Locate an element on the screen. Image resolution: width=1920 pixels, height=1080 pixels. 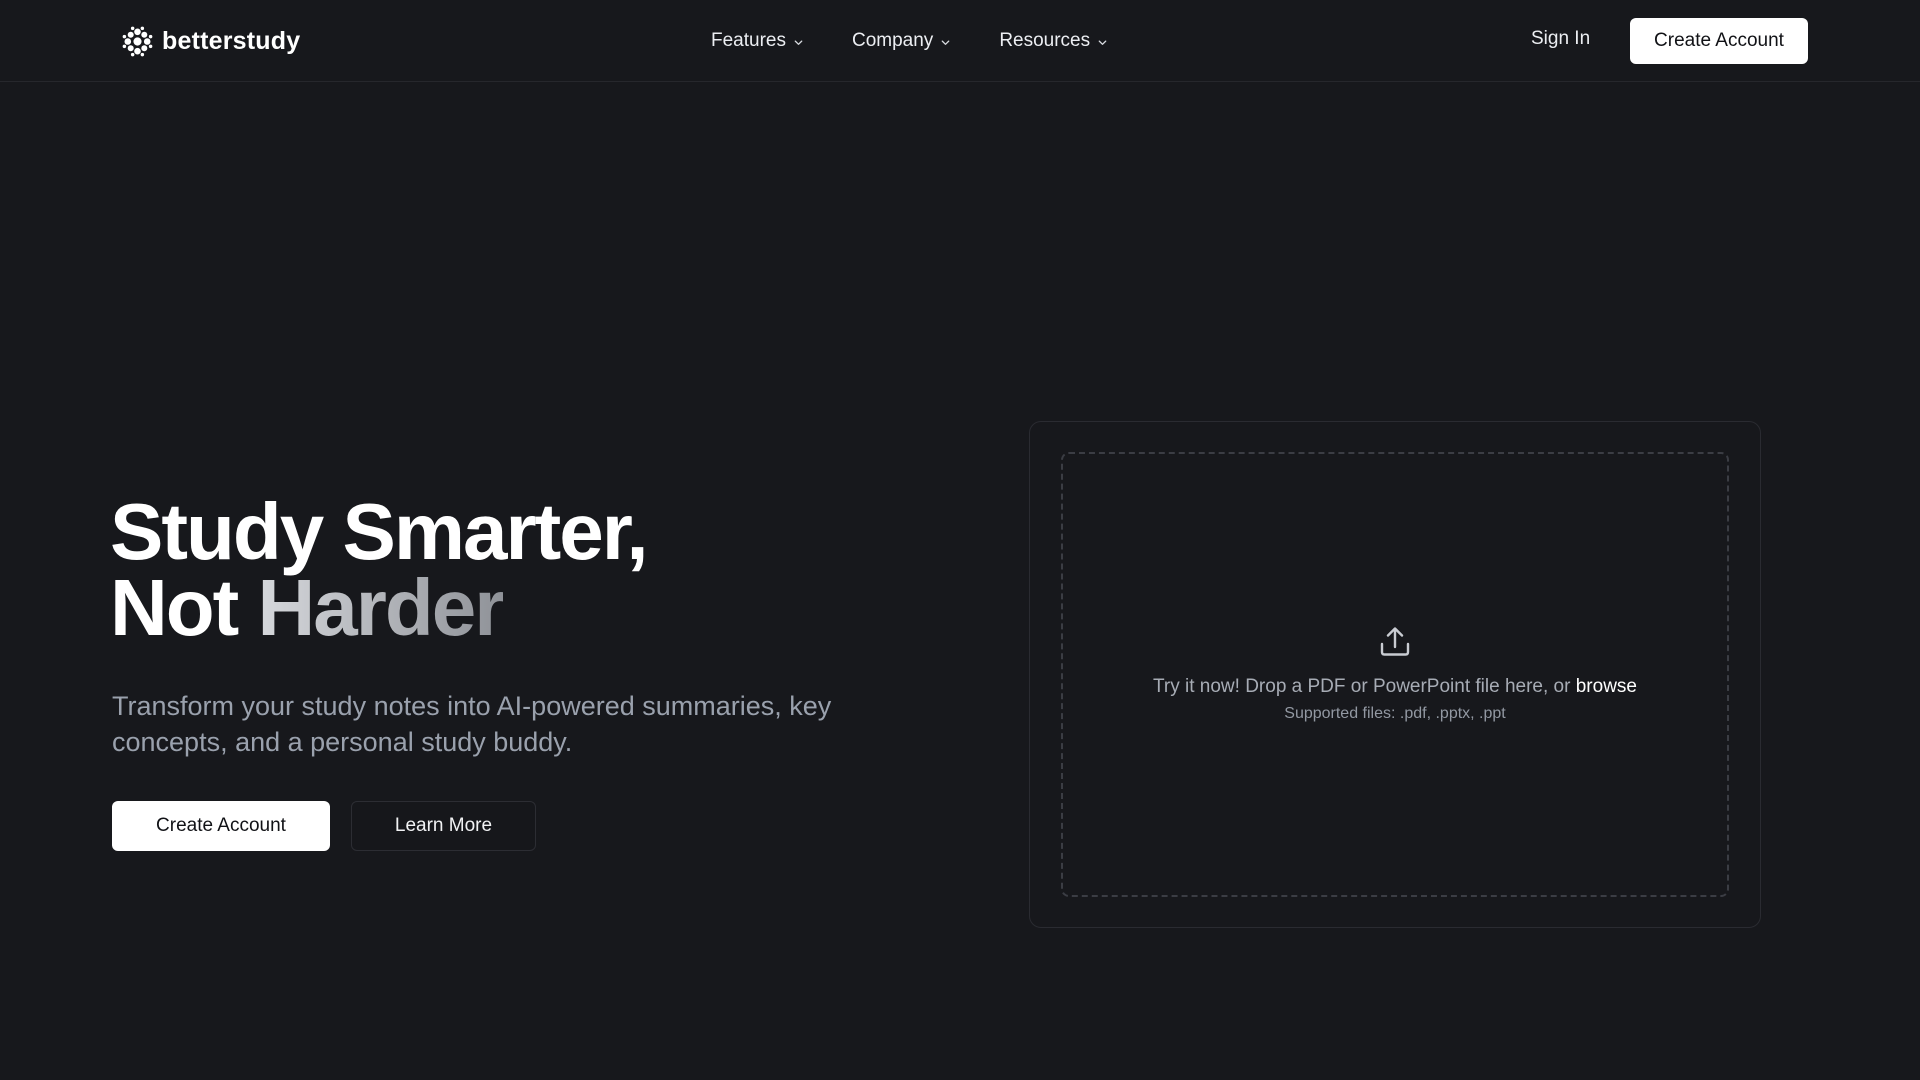
nav-item-label: Company is located at coordinates (892, 40).